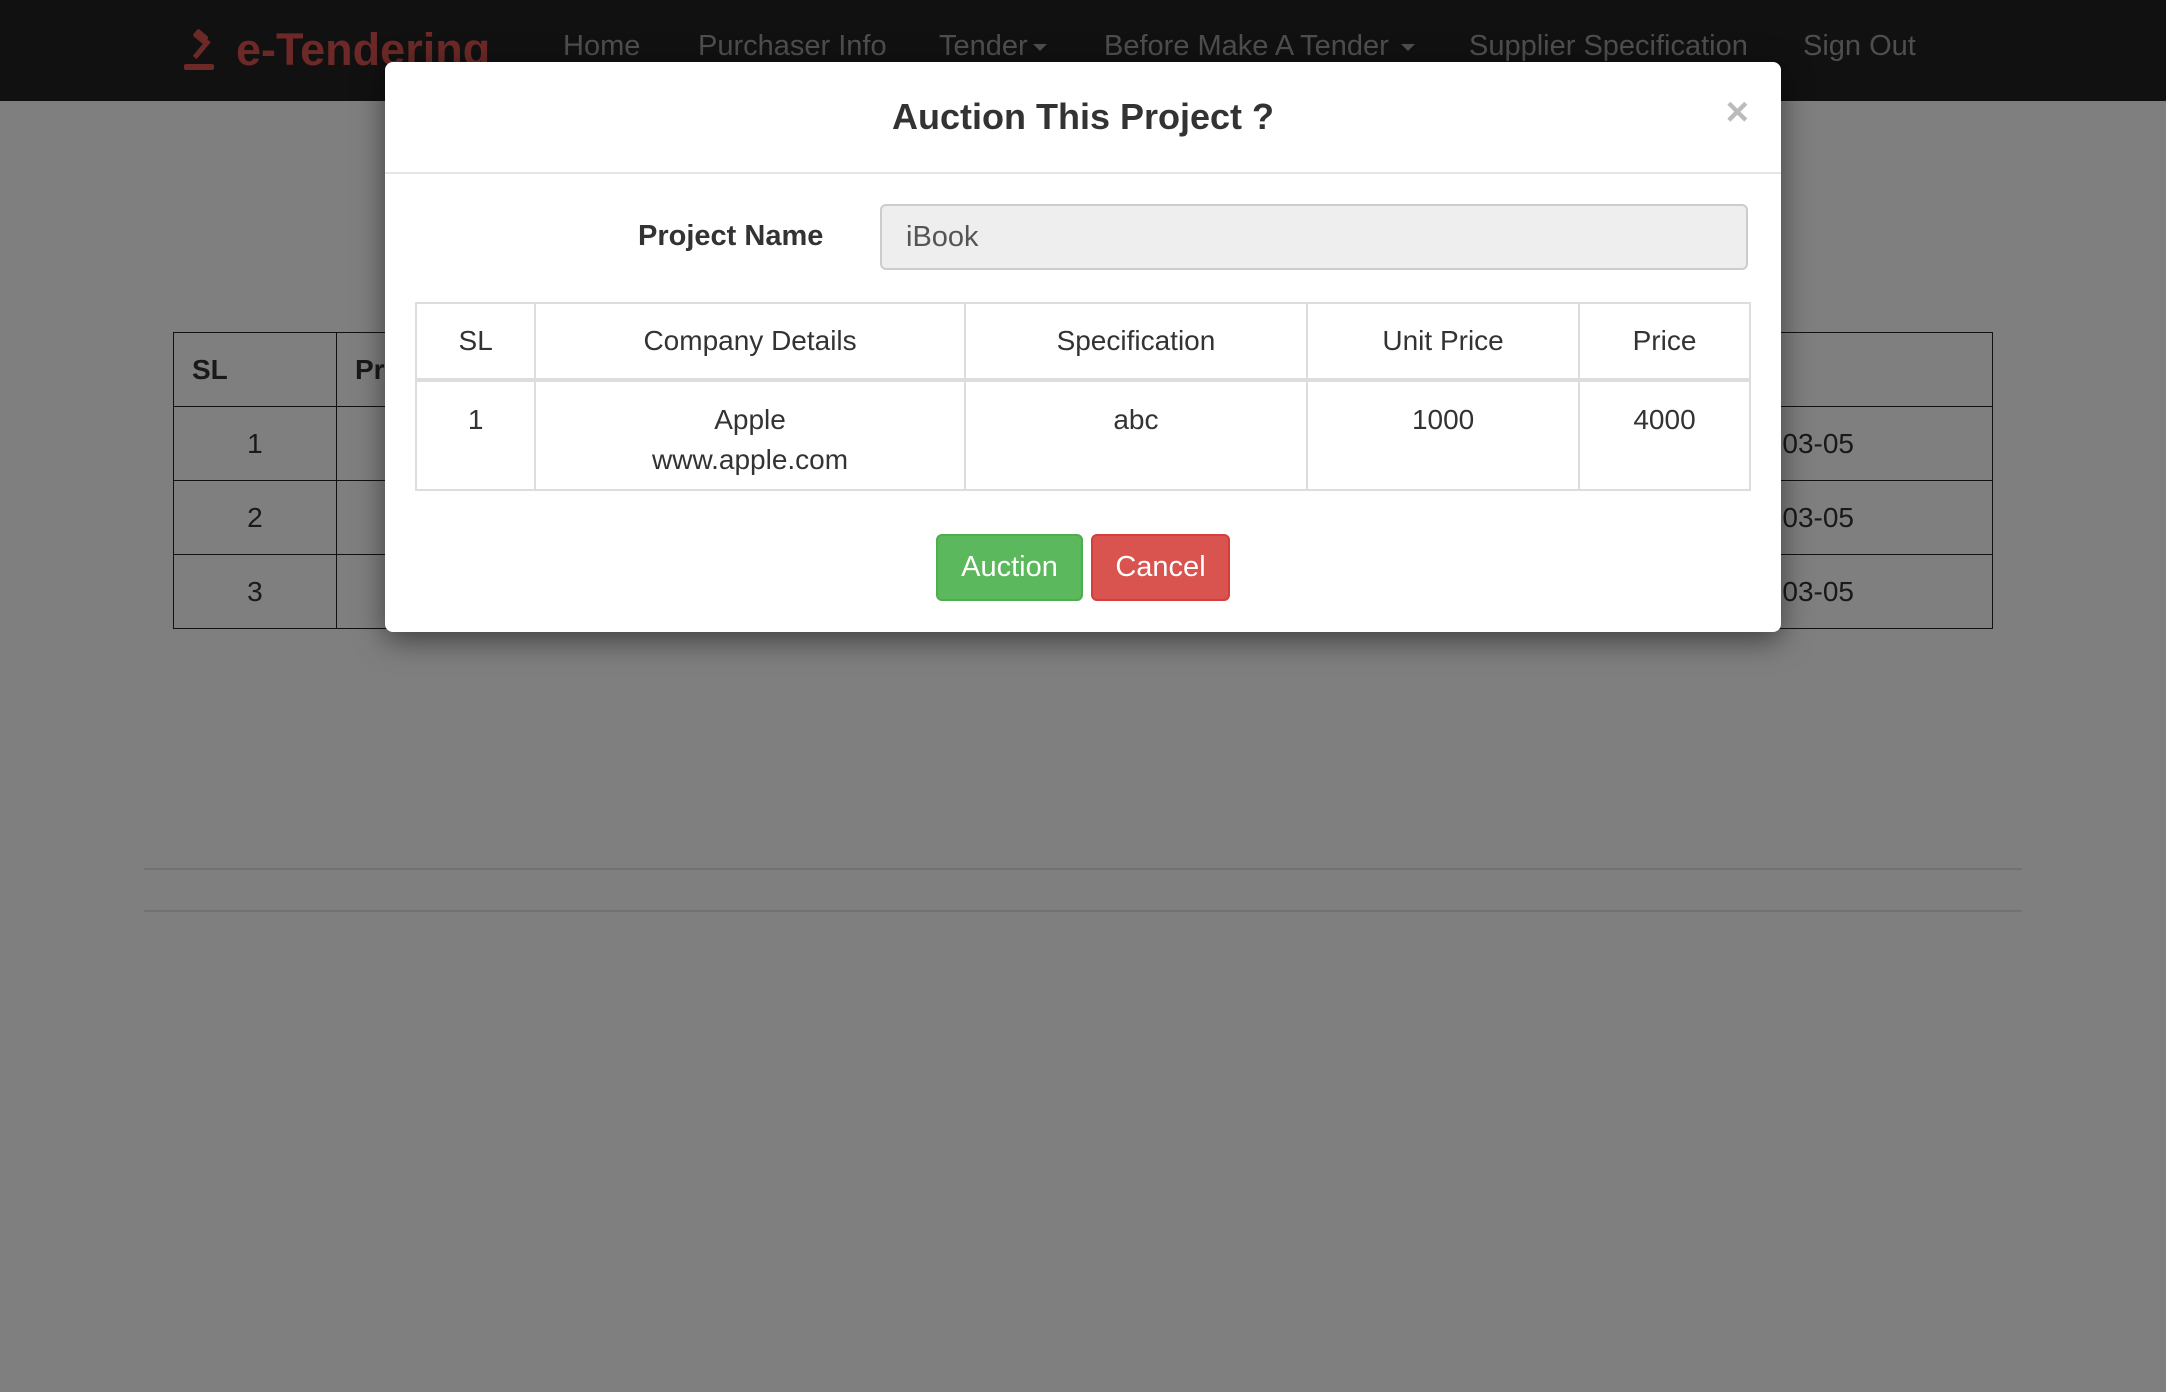  I want to click on project-name-input, so click(1314, 237).